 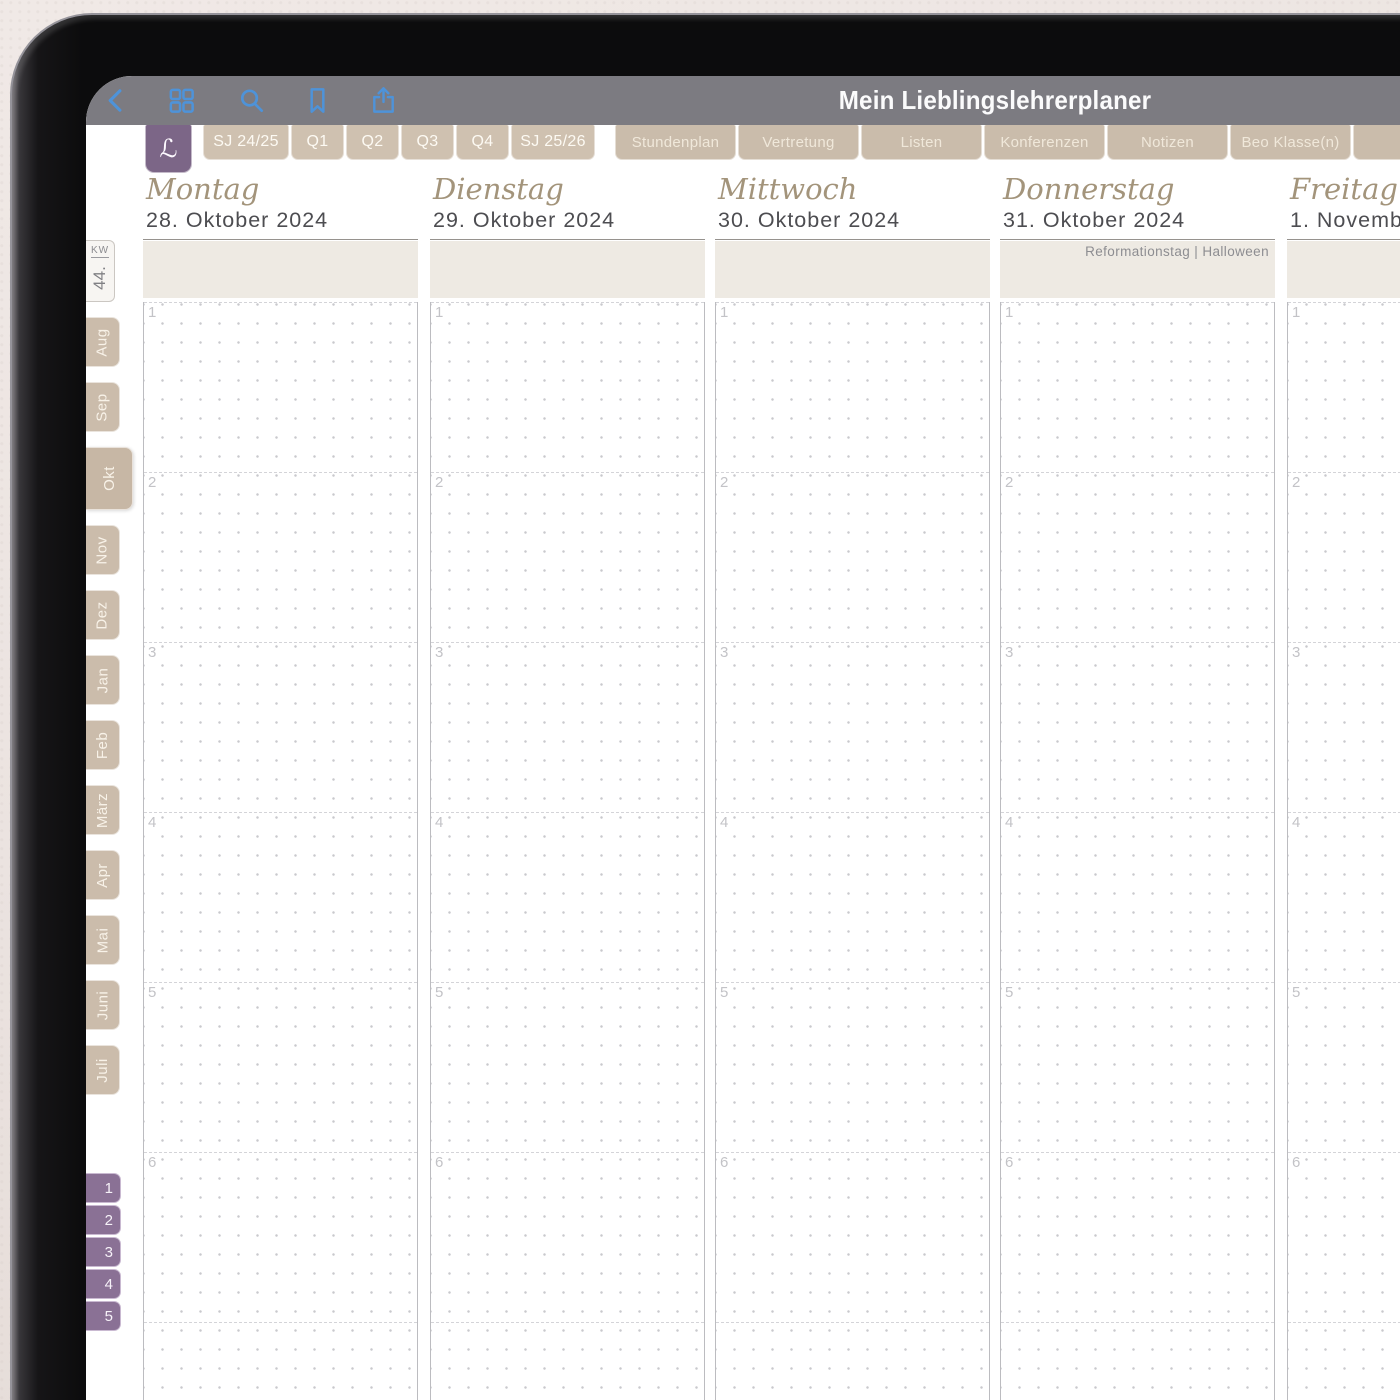 I want to click on tab-sj-25-26: SJ 25/26, so click(x=553, y=142).